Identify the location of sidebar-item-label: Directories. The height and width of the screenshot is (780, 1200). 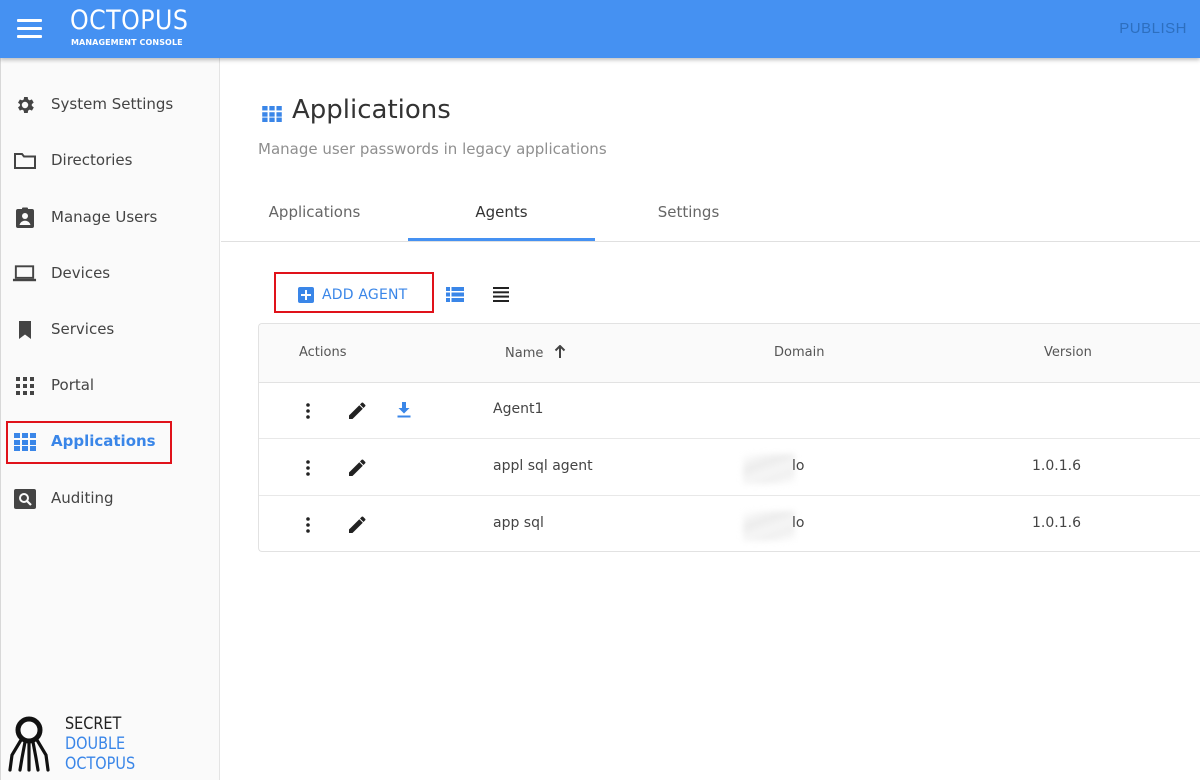
(92, 160).